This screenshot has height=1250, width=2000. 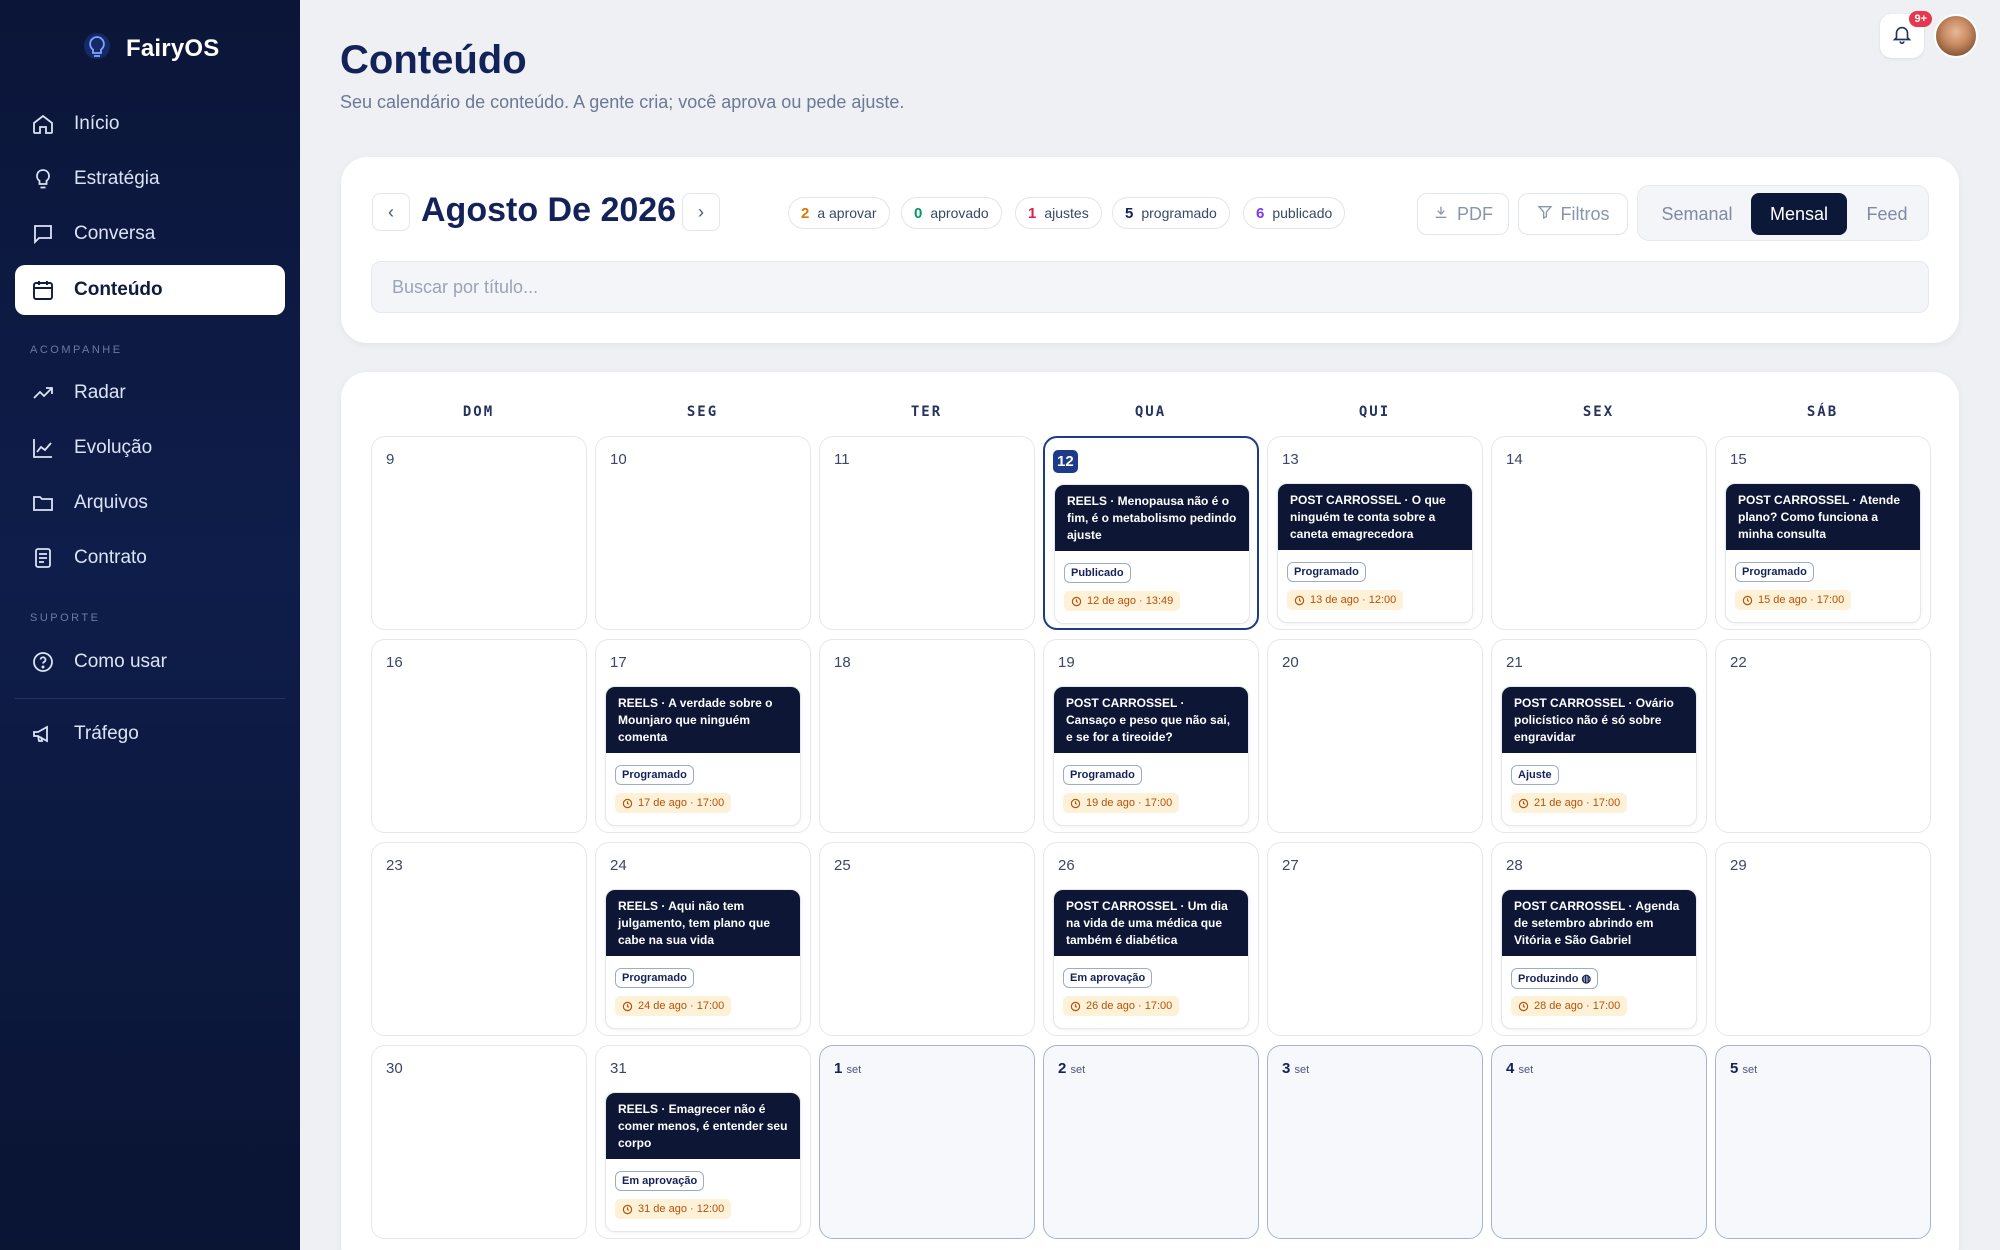 I want to click on calendar-day: 29, so click(x=1823, y=939).